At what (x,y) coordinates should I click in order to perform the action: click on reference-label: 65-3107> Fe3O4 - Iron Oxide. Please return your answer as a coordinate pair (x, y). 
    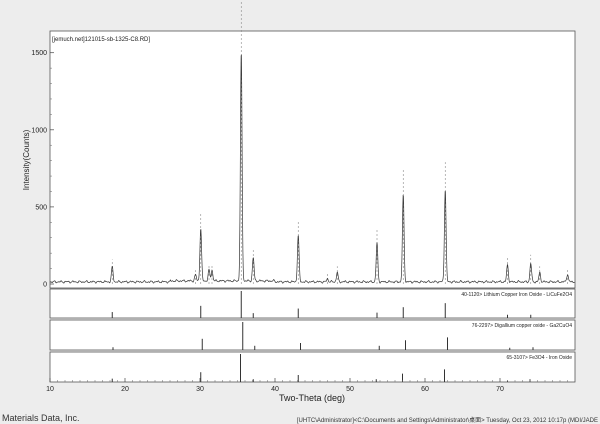
    Looking at the image, I should click on (540, 358).